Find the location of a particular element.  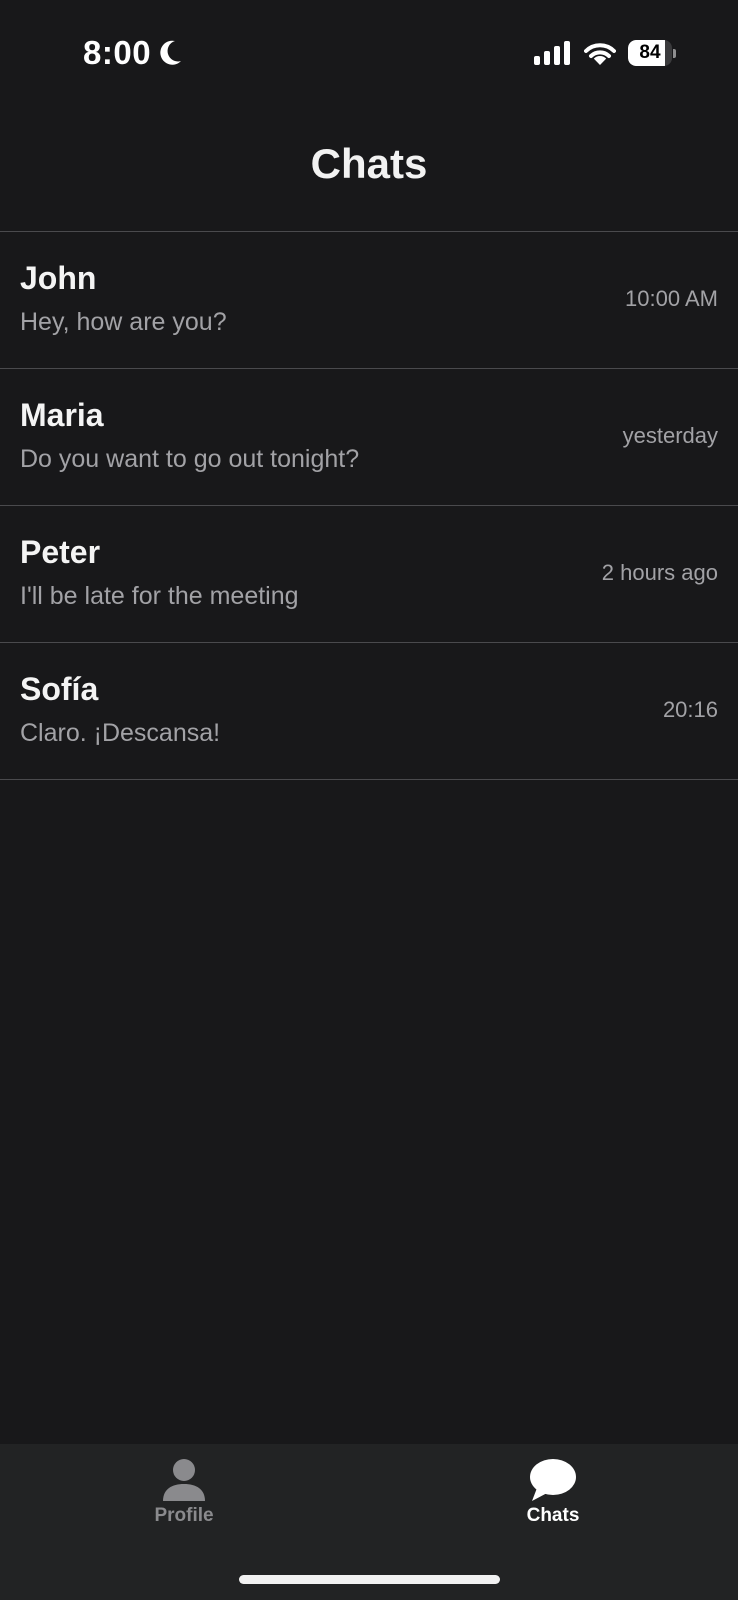

battery-indicator: 84 is located at coordinates (652, 53).